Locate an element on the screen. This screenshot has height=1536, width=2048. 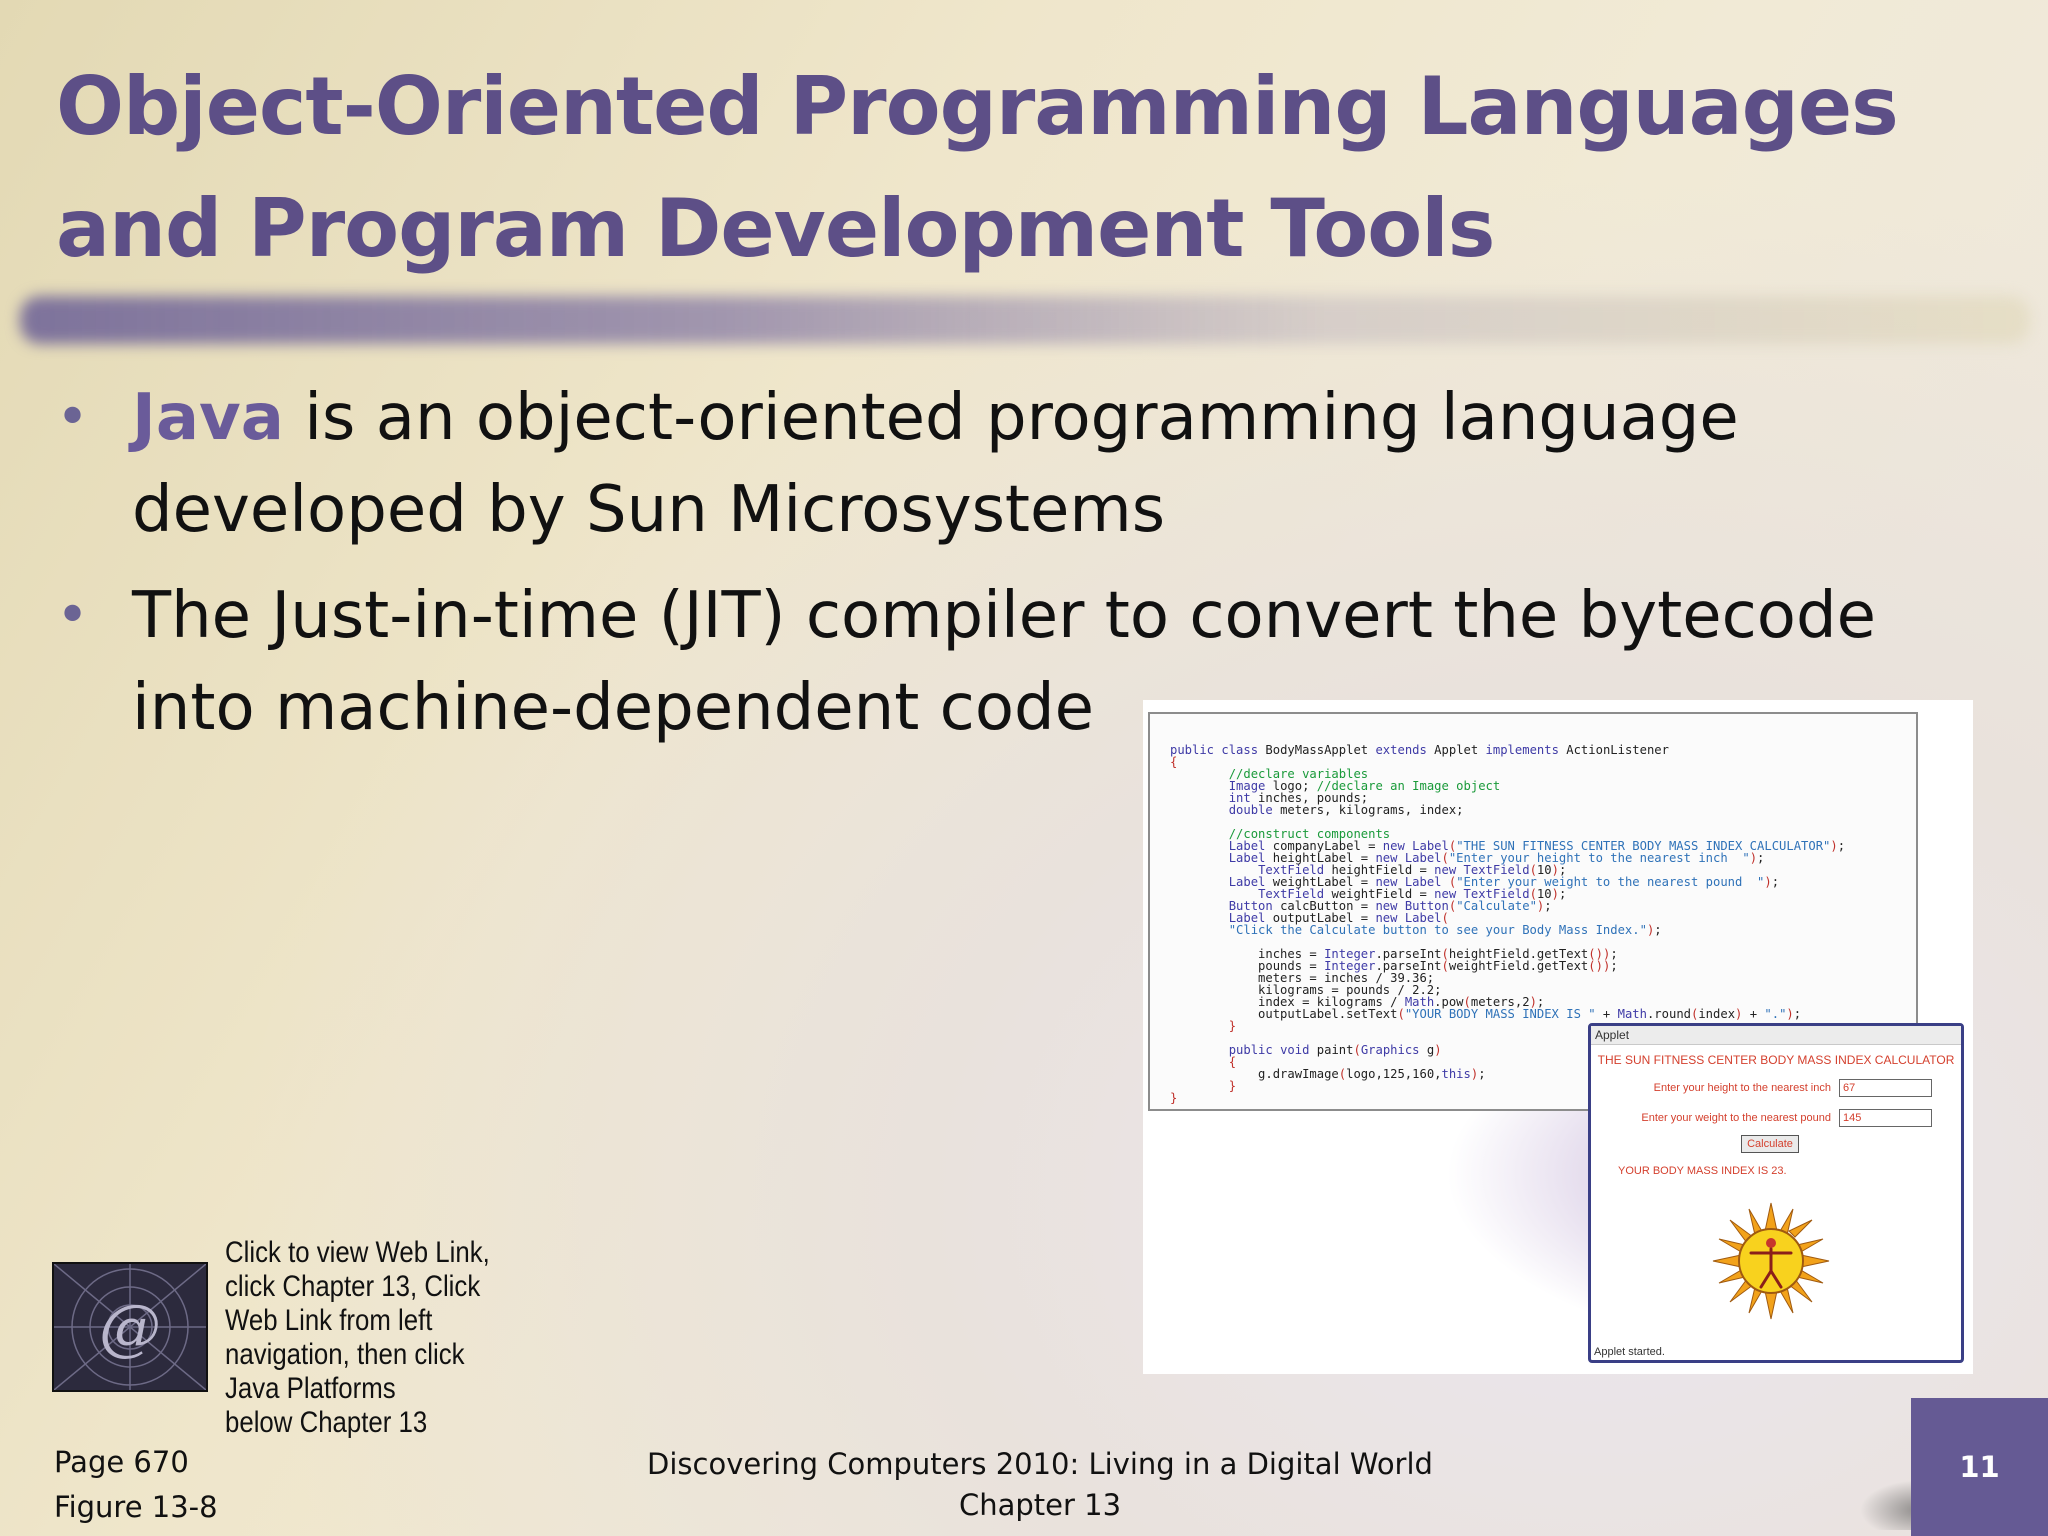
figure-reference: Figure 13-8 is located at coordinates (136, 1507).